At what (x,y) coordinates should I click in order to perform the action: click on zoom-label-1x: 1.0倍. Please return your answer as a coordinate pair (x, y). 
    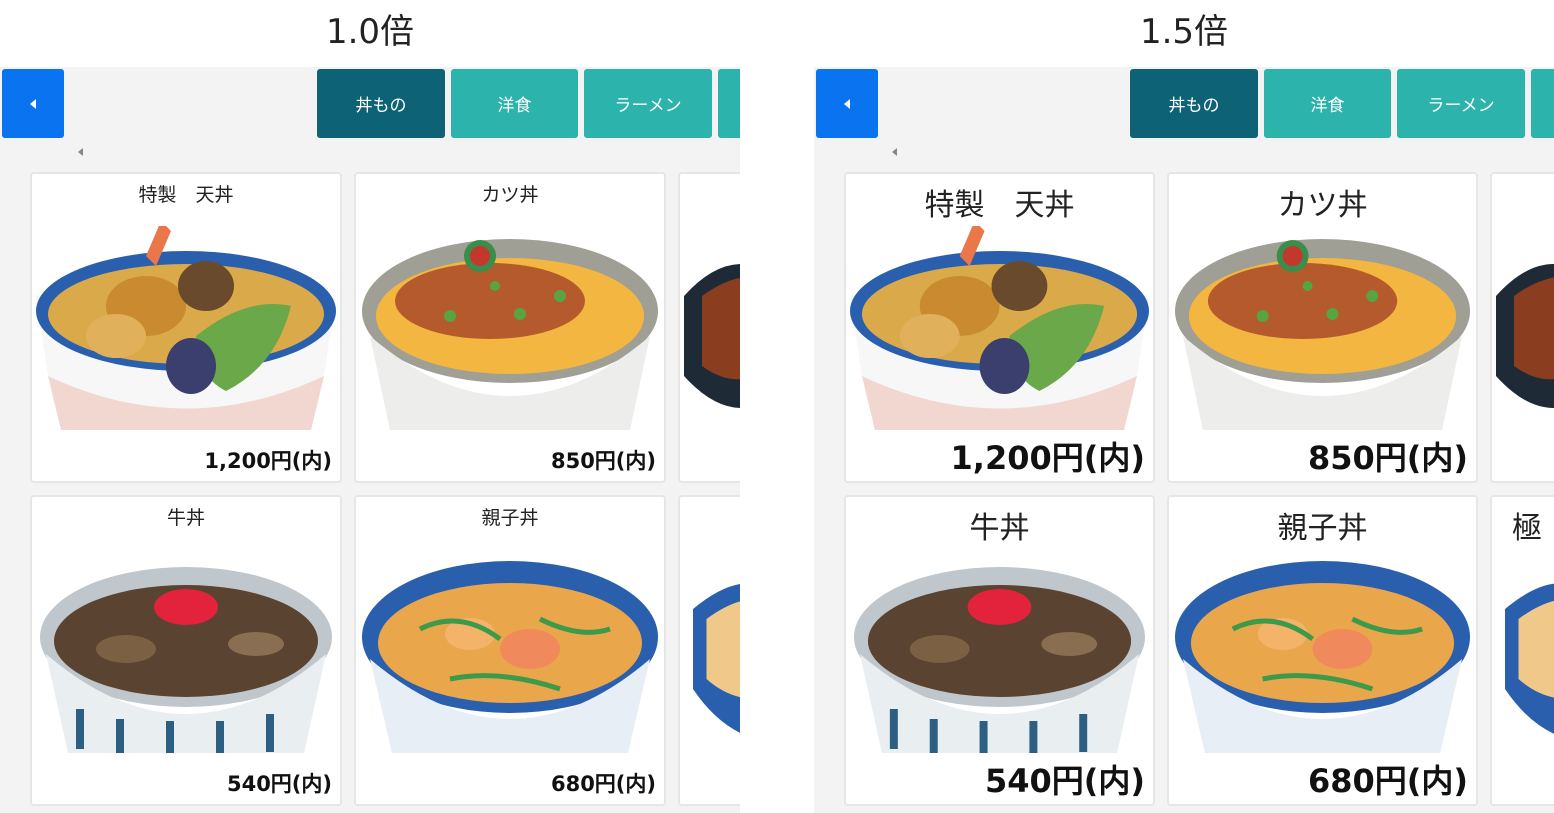
    Looking at the image, I should click on (370, 32).